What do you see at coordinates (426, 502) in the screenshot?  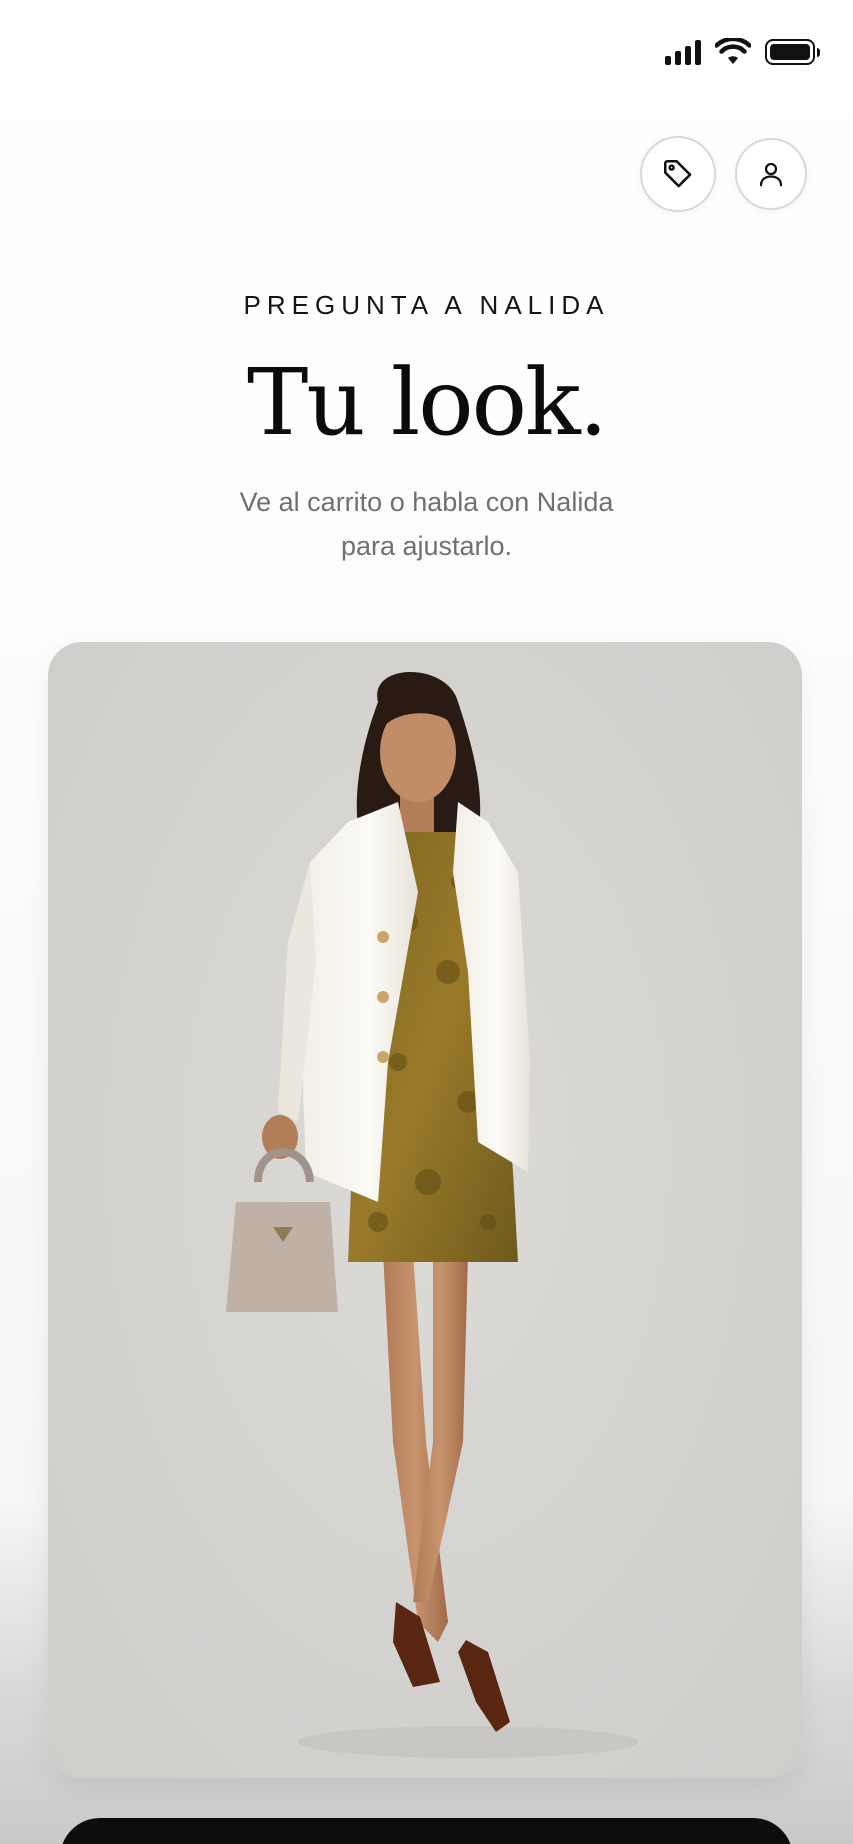 I see `subtitle-line-1: Ve al carrito o habla con Nalida` at bounding box center [426, 502].